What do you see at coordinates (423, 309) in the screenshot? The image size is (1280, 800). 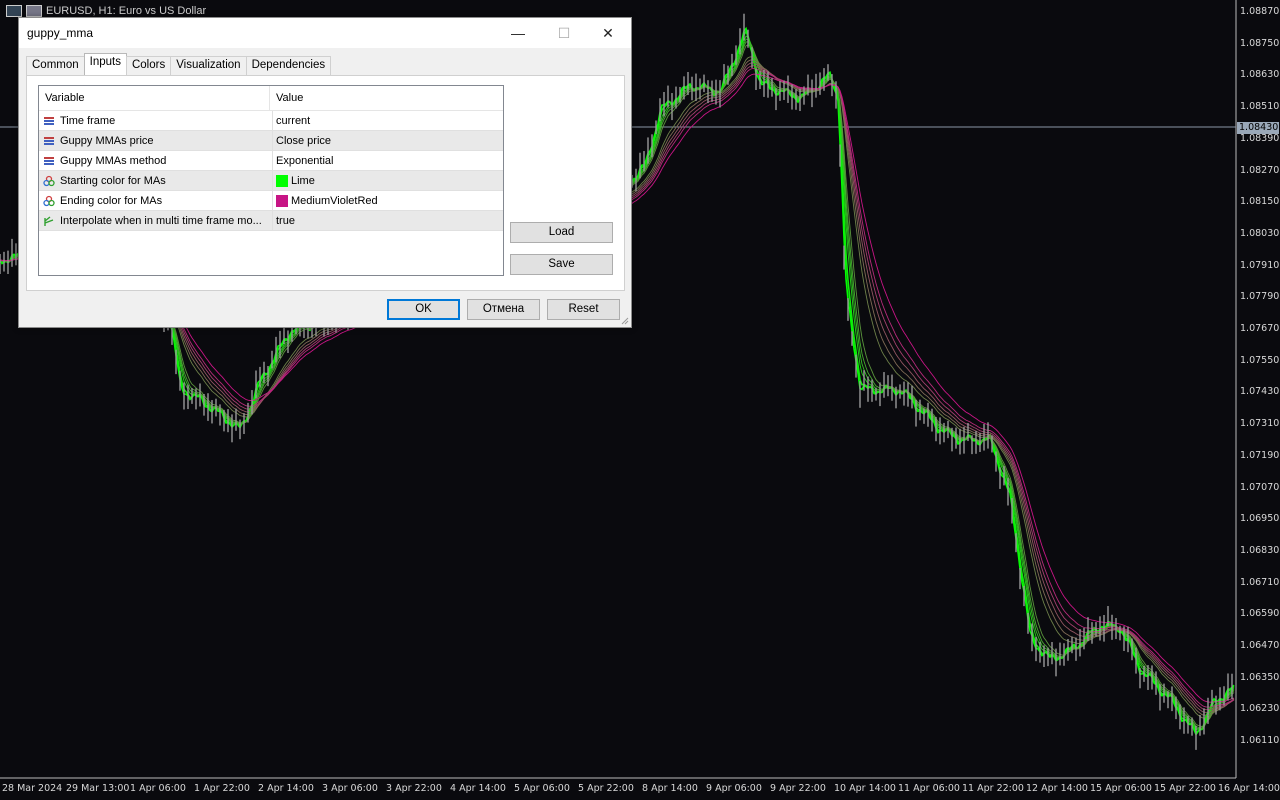 I see `ok-button: OK` at bounding box center [423, 309].